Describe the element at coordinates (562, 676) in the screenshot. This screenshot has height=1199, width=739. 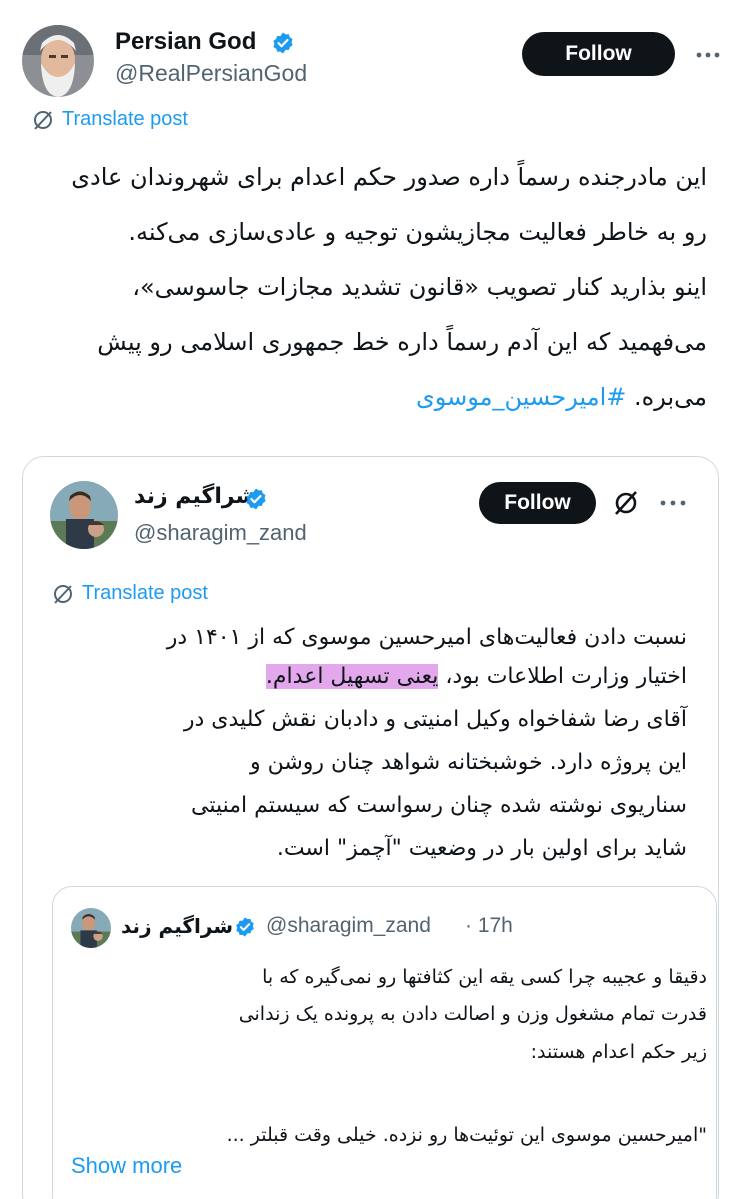
I see `quoted-text-plain: اختیار وزارت اطلاعات بود،` at that location.